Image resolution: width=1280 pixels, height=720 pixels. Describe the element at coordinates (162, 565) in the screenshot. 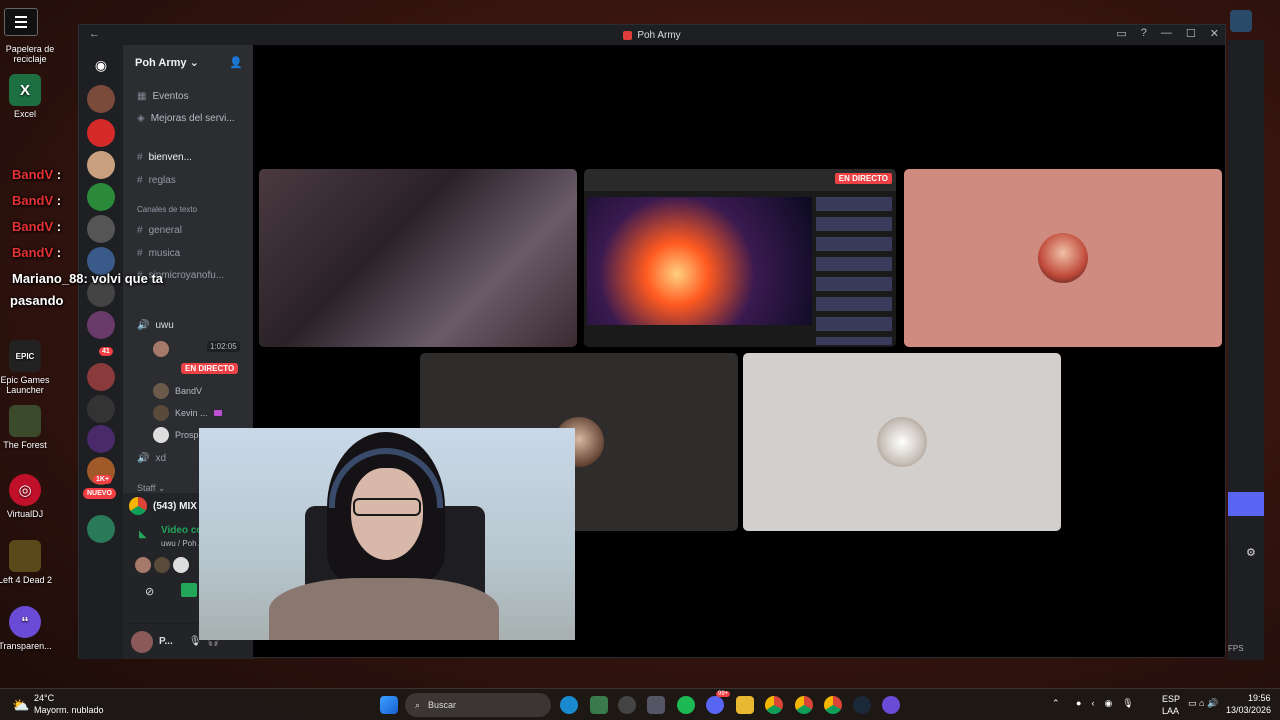

I see `participant-avatars` at that location.